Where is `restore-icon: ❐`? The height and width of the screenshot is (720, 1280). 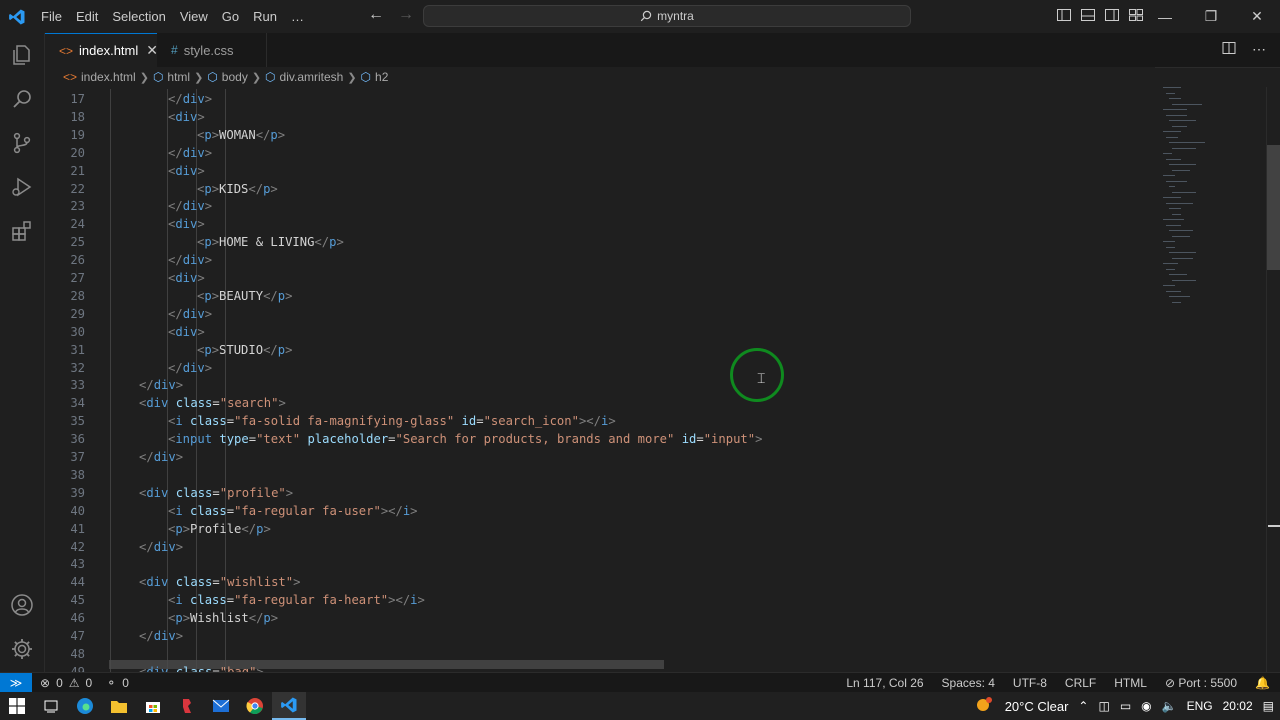 restore-icon: ❐ is located at coordinates (1211, 16).